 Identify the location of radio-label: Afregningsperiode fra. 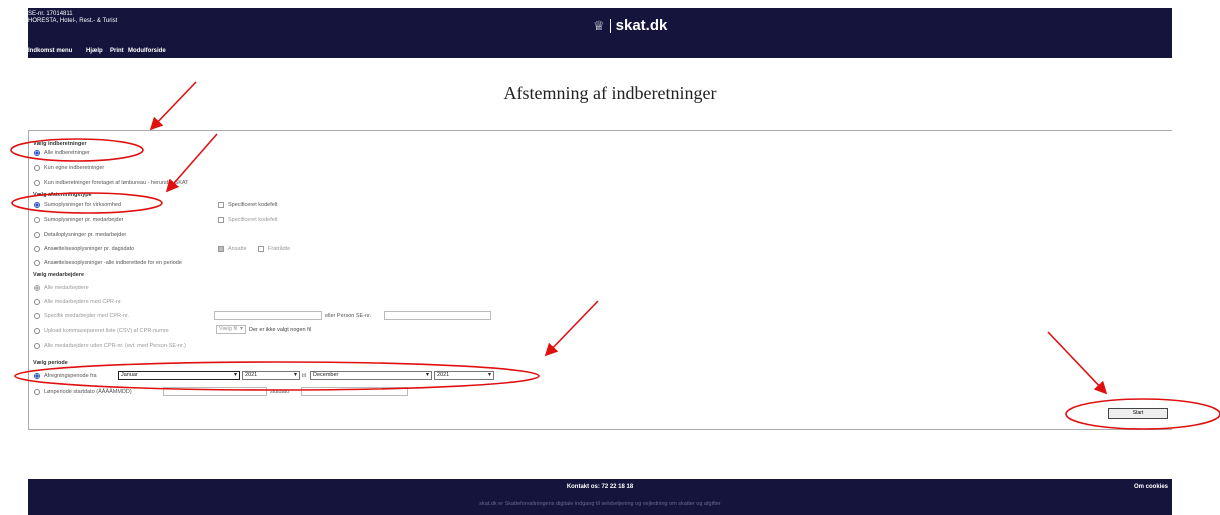
(70, 376).